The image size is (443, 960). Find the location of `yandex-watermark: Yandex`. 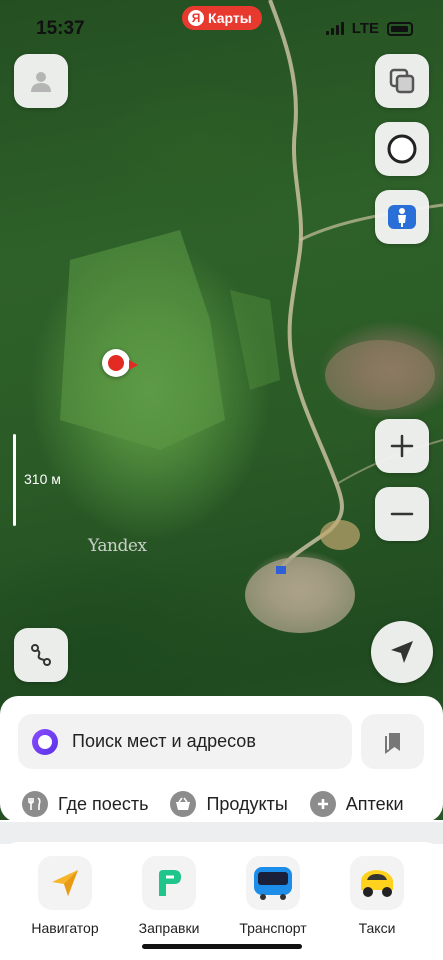

yandex-watermark: Yandex is located at coordinates (117, 546).